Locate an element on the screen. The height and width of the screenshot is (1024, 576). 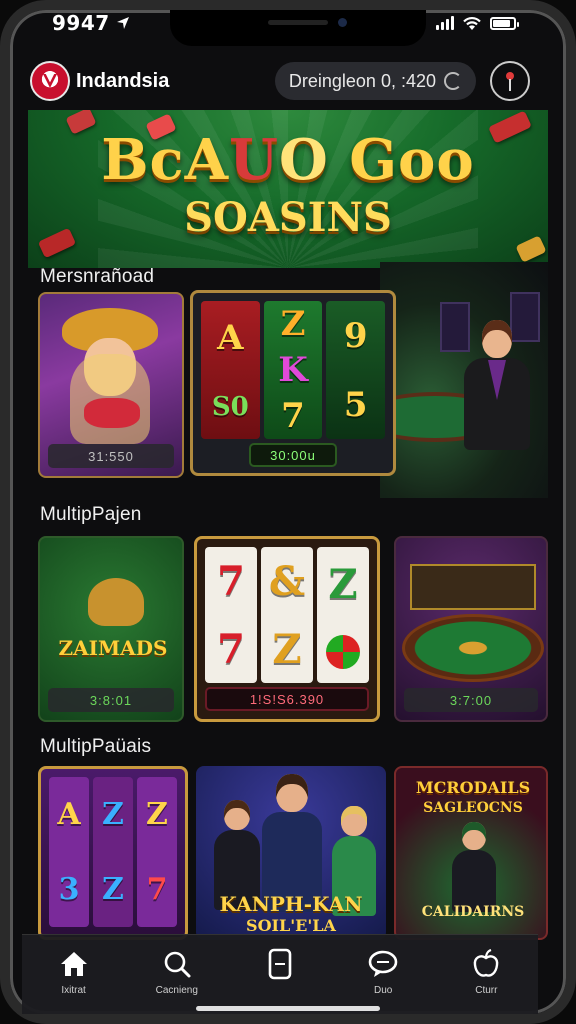
pin-icon is located at coordinates (510, 81).